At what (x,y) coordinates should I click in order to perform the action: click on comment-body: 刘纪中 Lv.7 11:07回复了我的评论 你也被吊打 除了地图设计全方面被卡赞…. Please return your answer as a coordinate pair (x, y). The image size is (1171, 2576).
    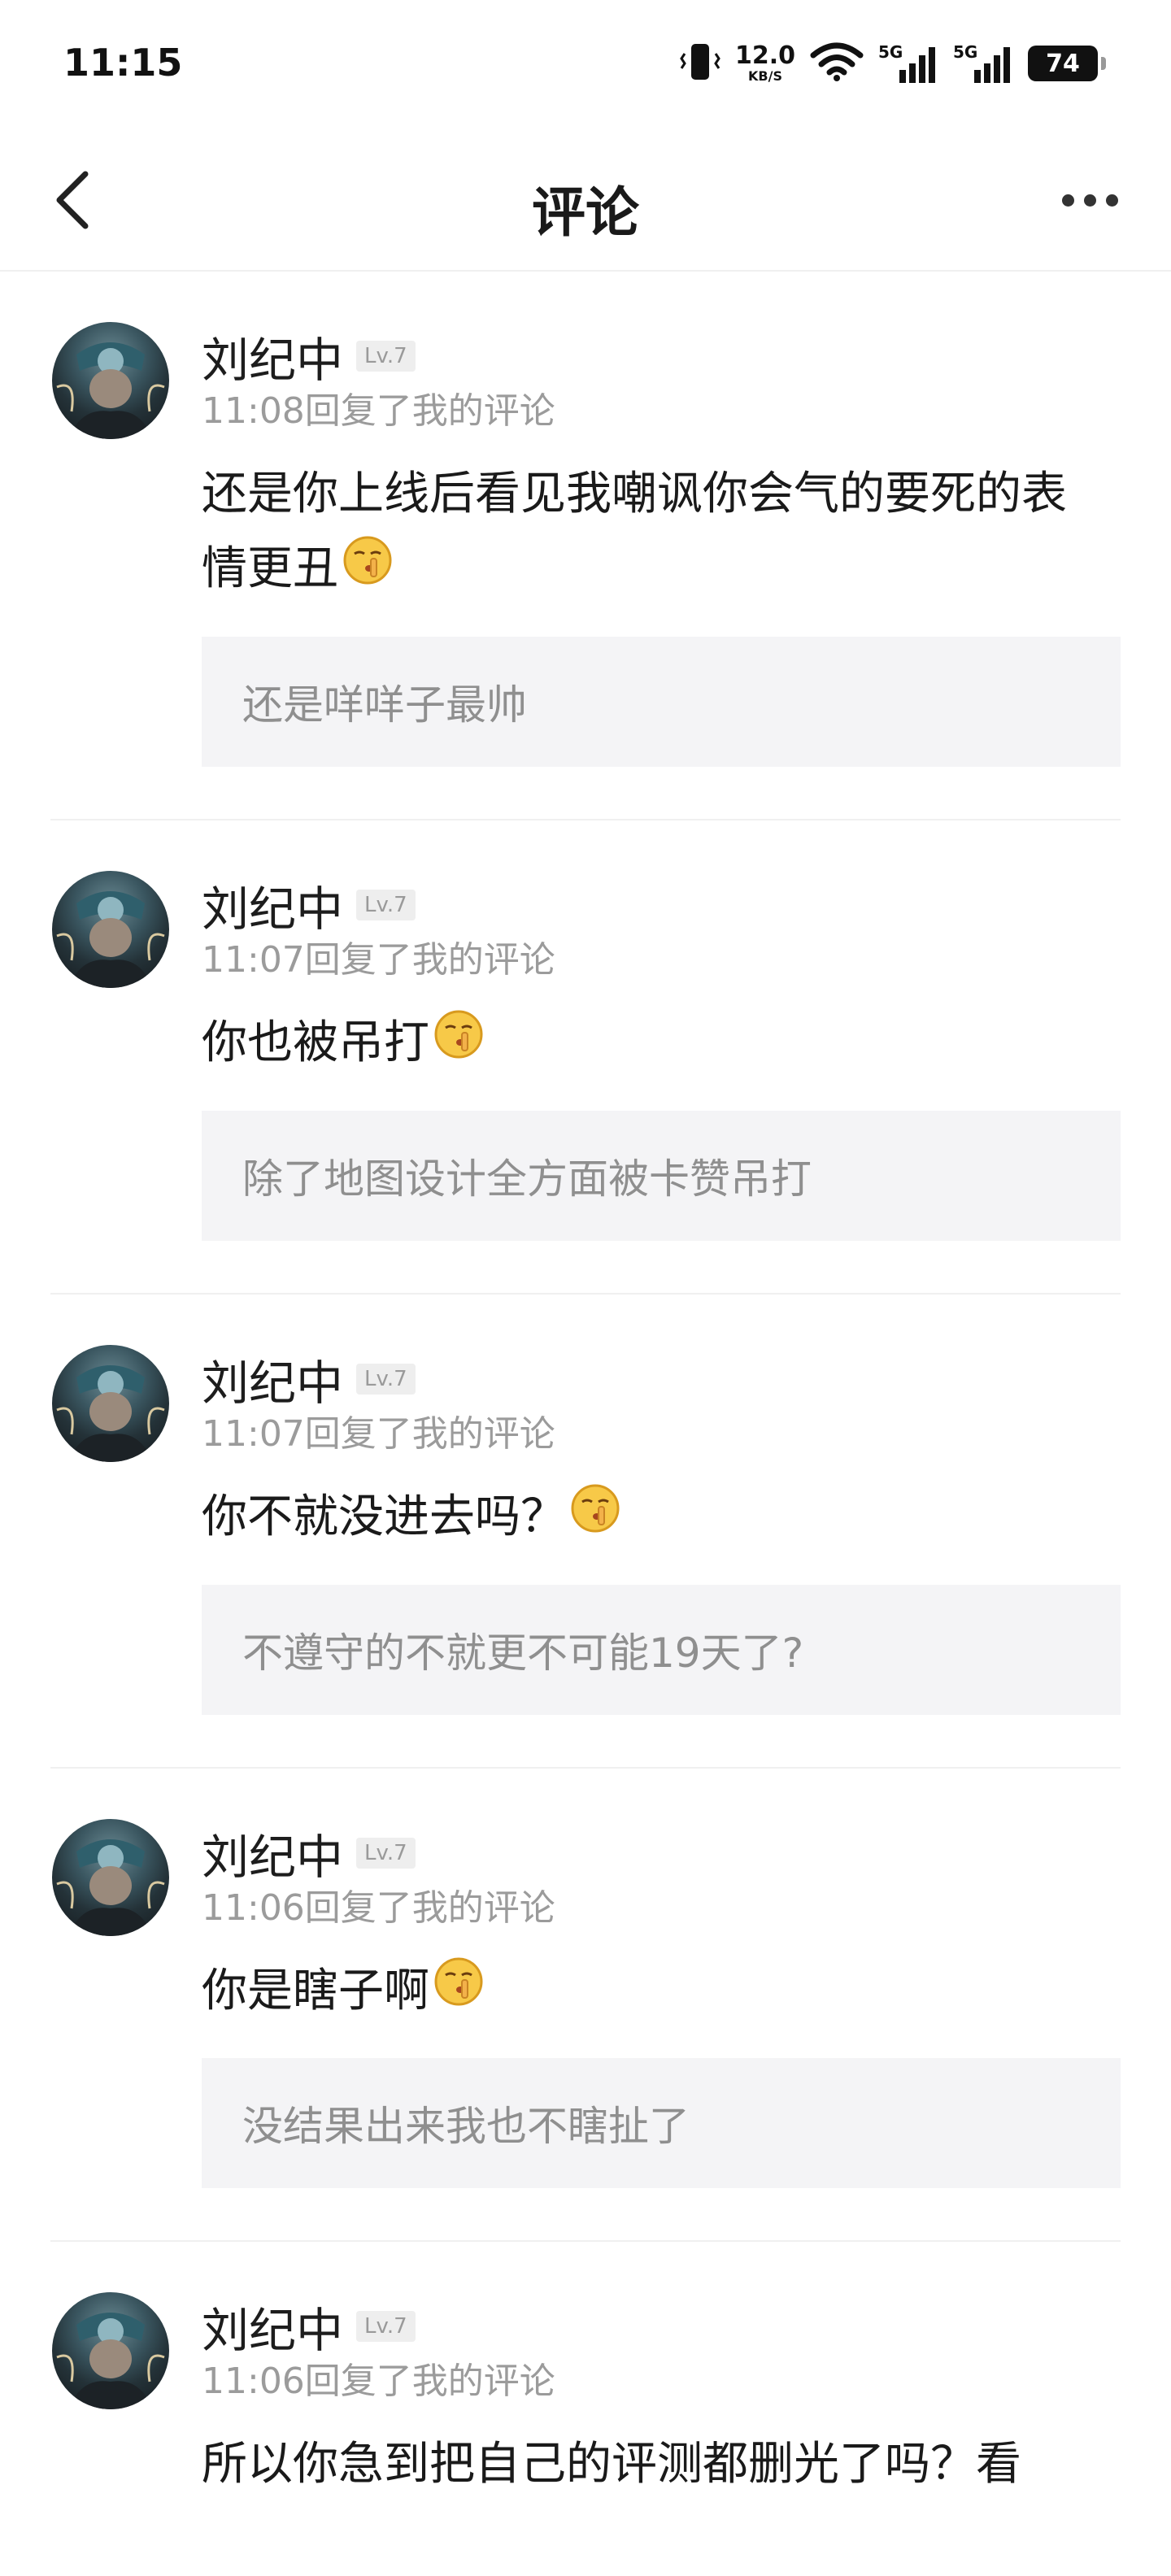
    Looking at the image, I should click on (661, 1056).